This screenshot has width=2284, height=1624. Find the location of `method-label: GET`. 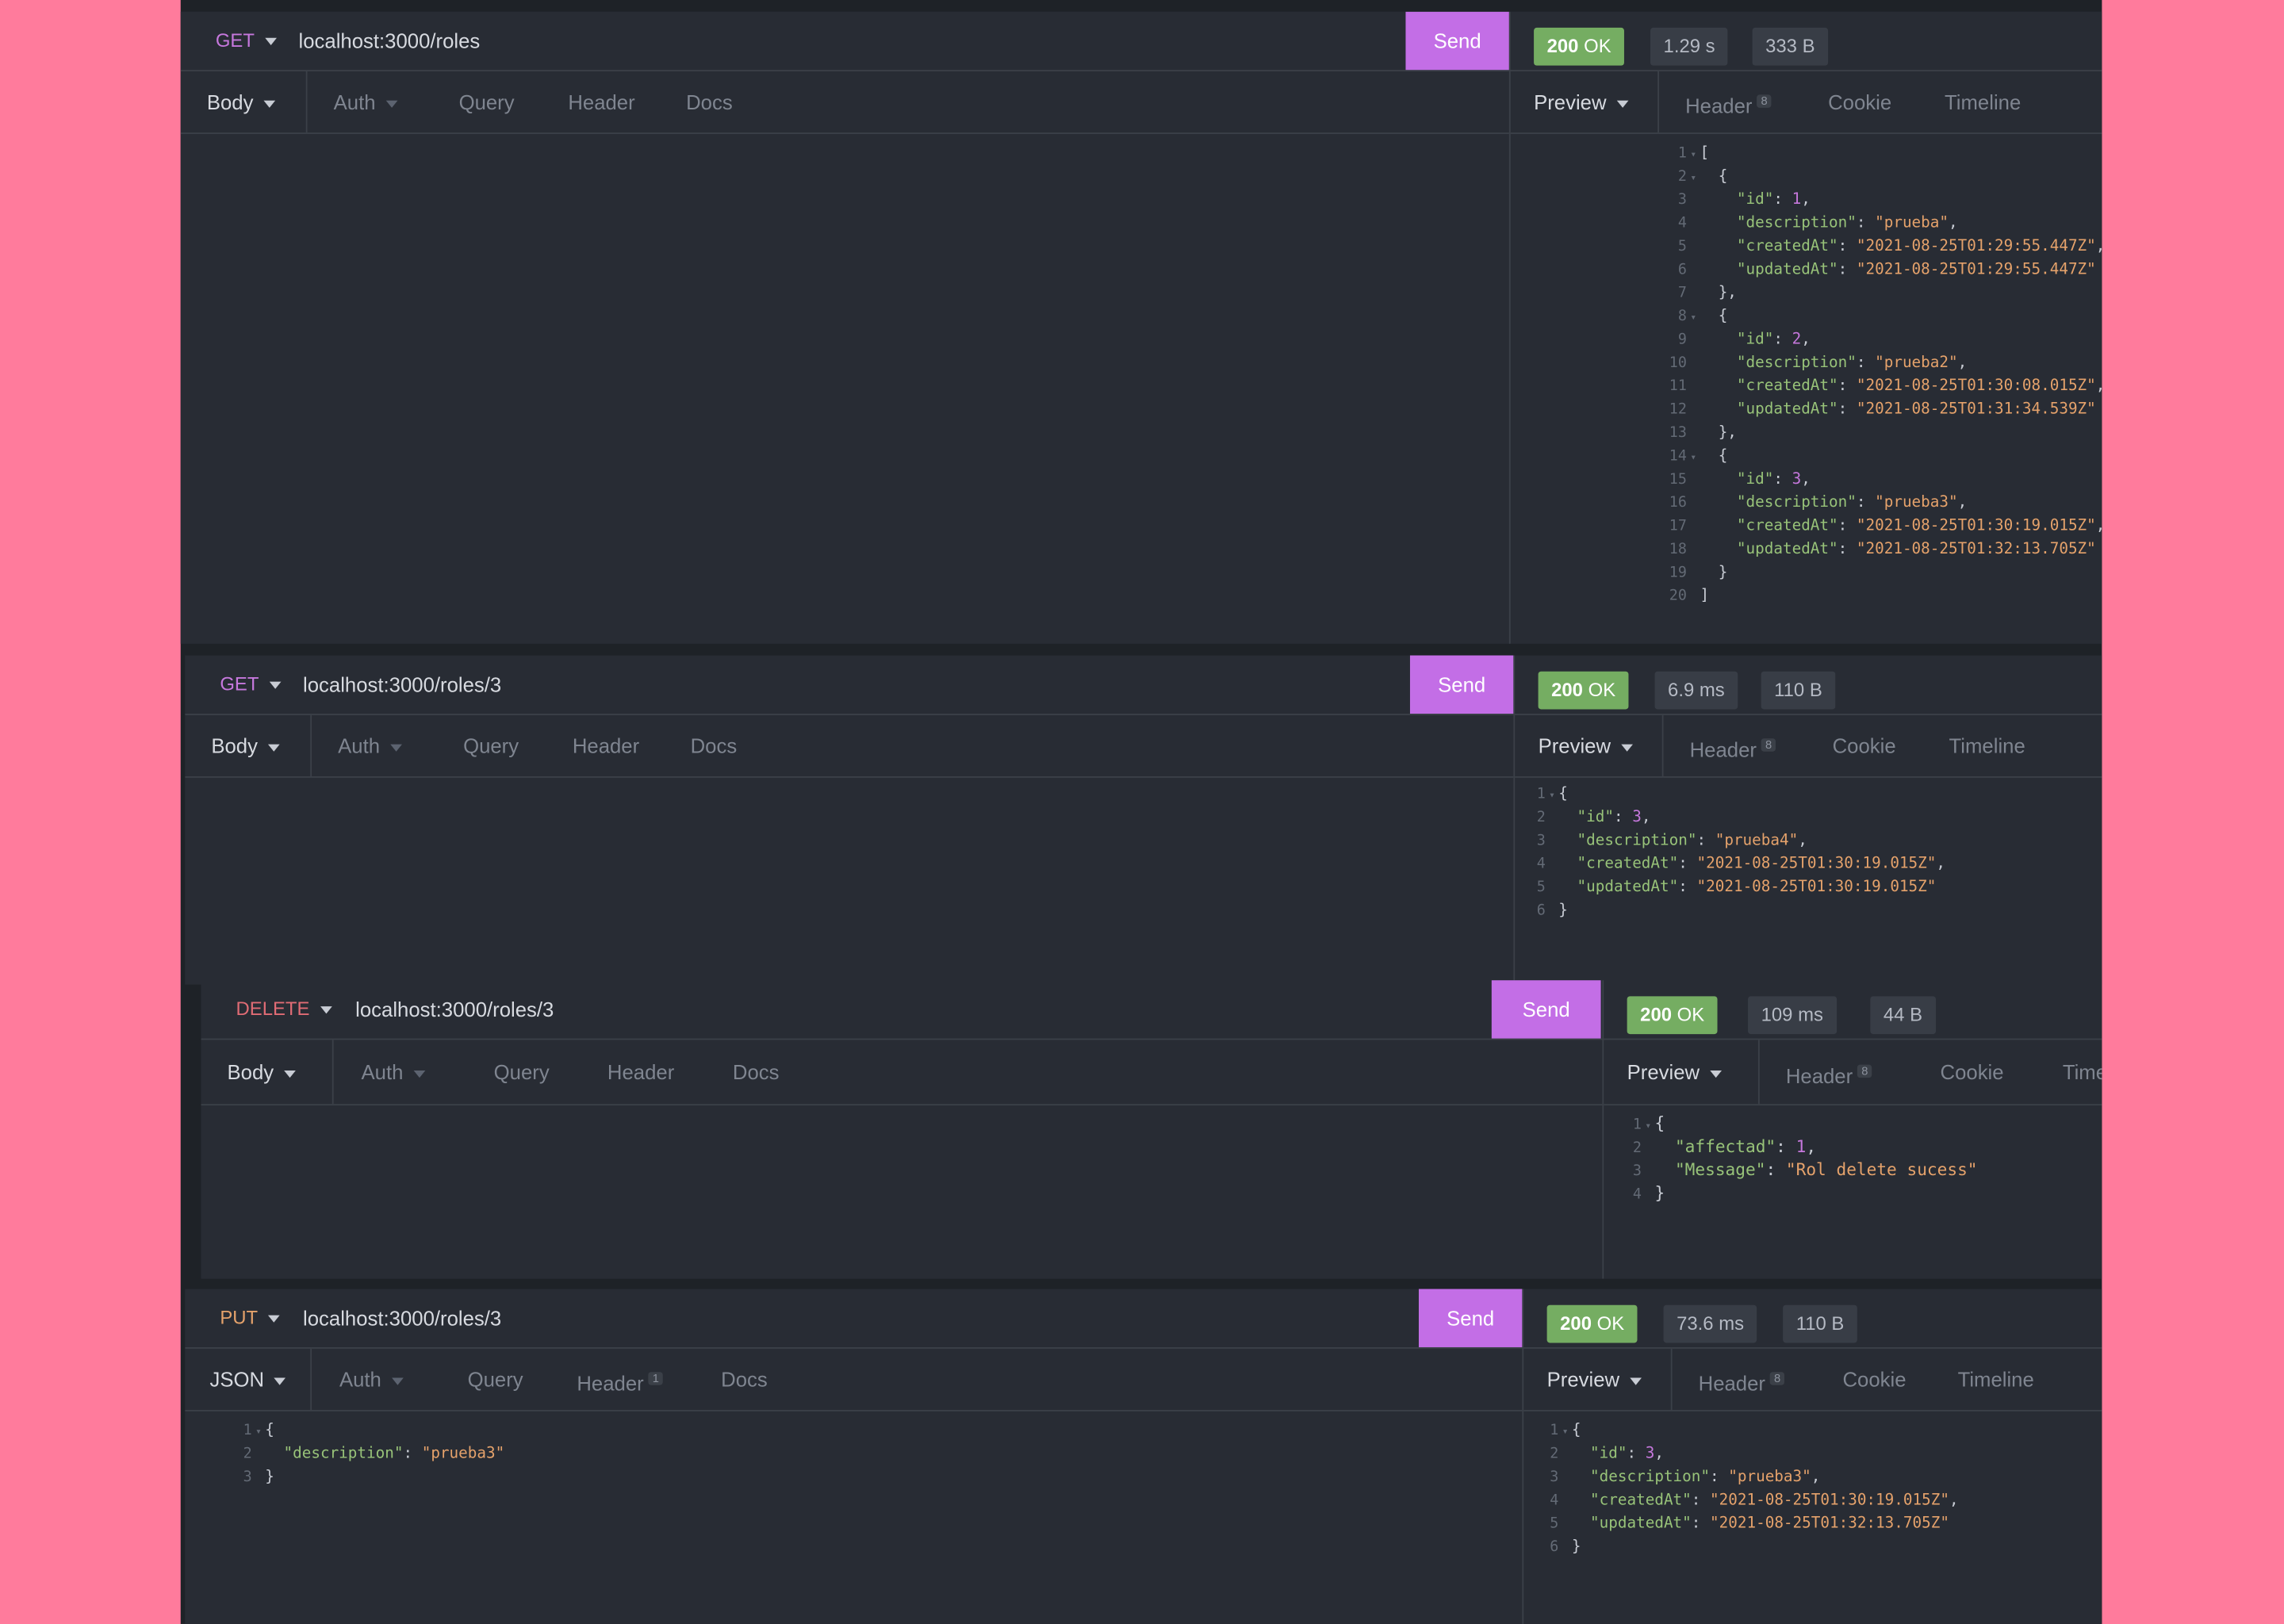

method-label: GET is located at coordinates (239, 683).